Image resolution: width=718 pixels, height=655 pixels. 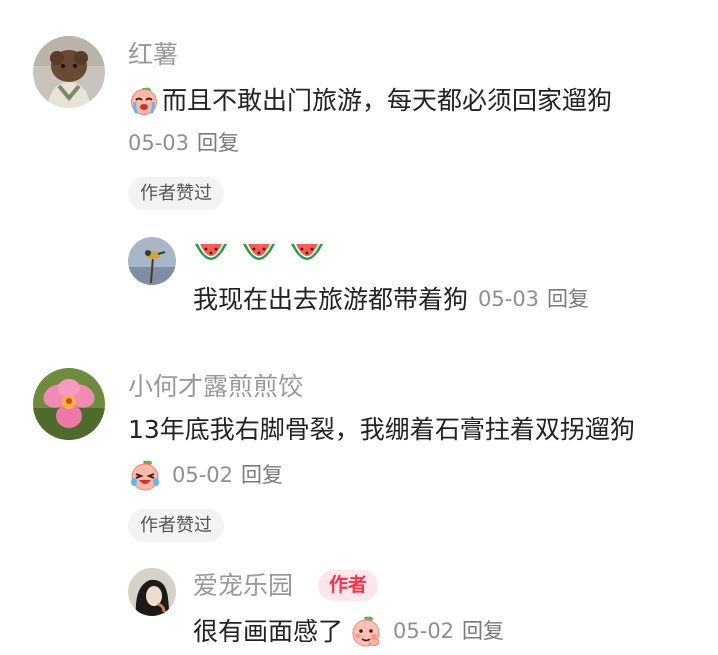 I want to click on comment-username: 红薯, so click(x=153, y=54).